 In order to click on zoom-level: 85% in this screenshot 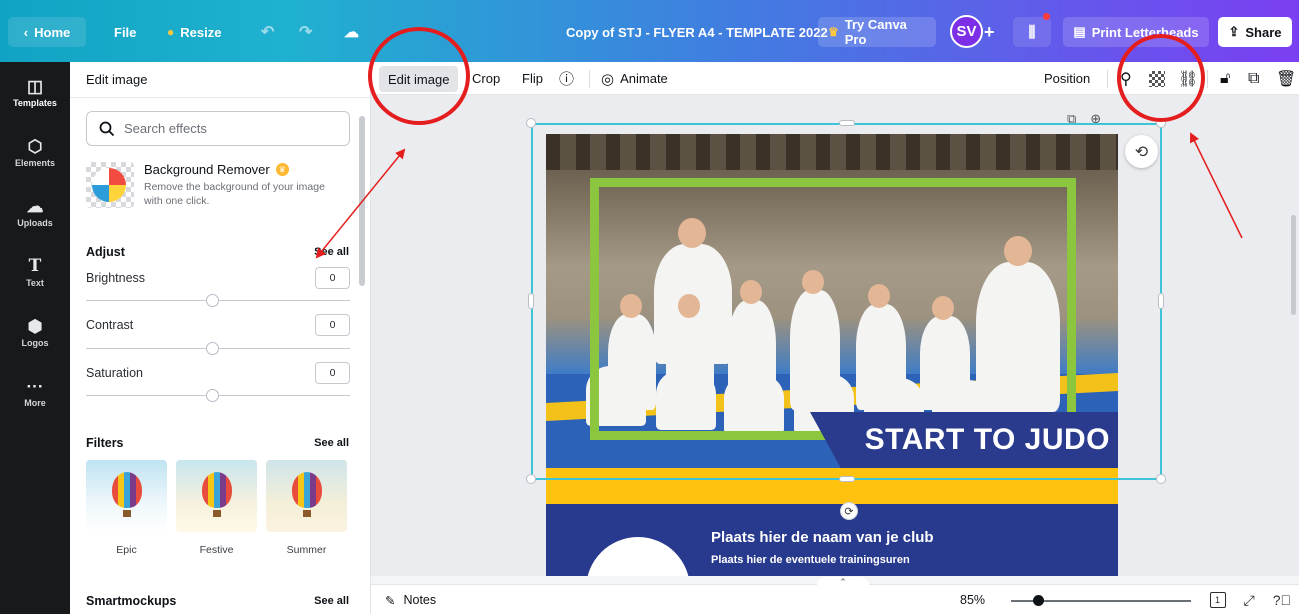, I will do `click(972, 599)`.